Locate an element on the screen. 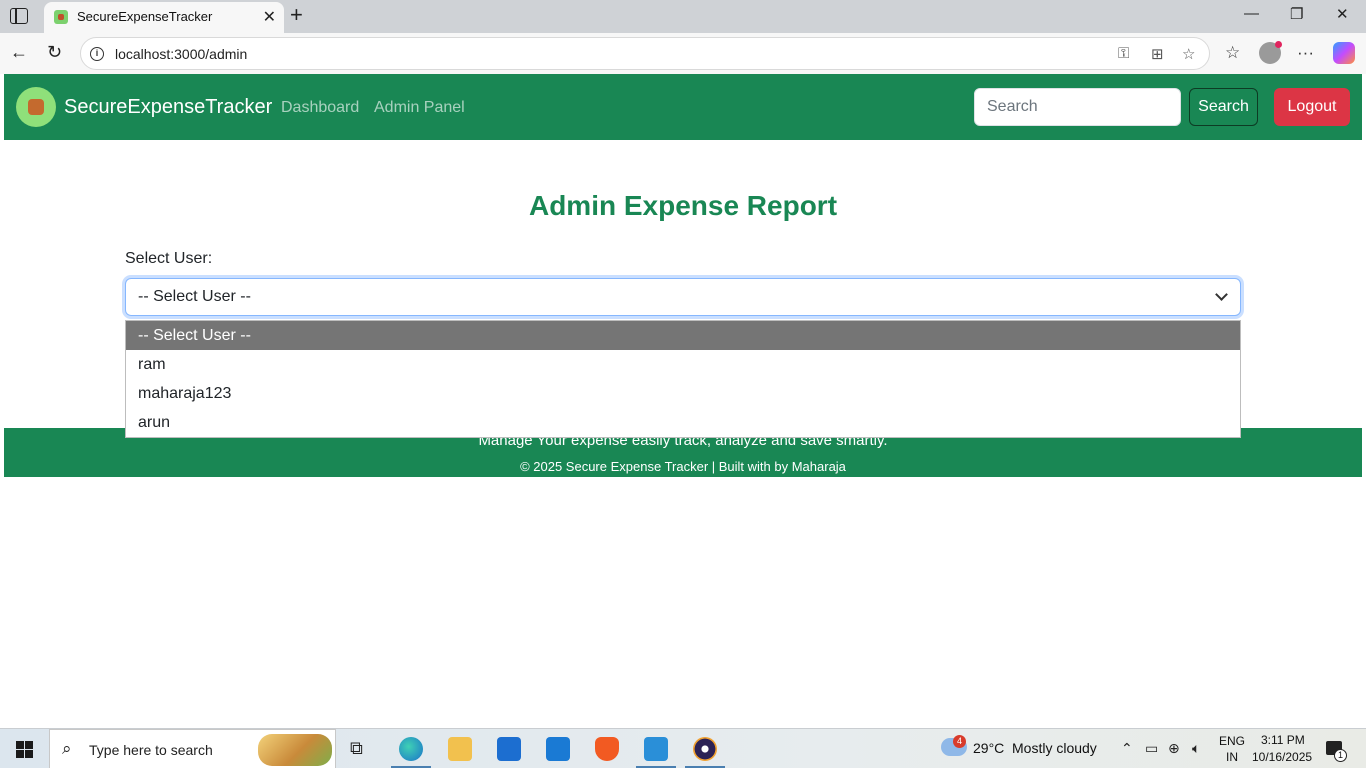  language-region: IN is located at coordinates (1232, 757).